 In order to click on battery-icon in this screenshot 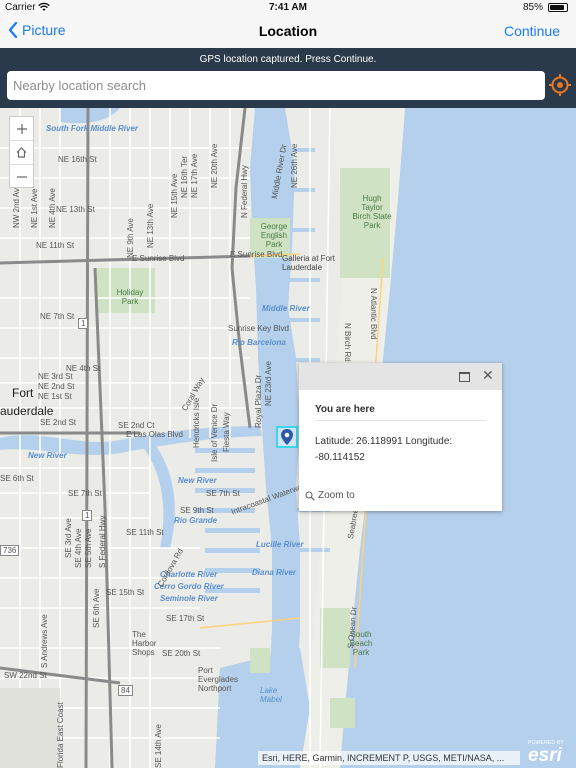, I will do `click(558, 7)`.